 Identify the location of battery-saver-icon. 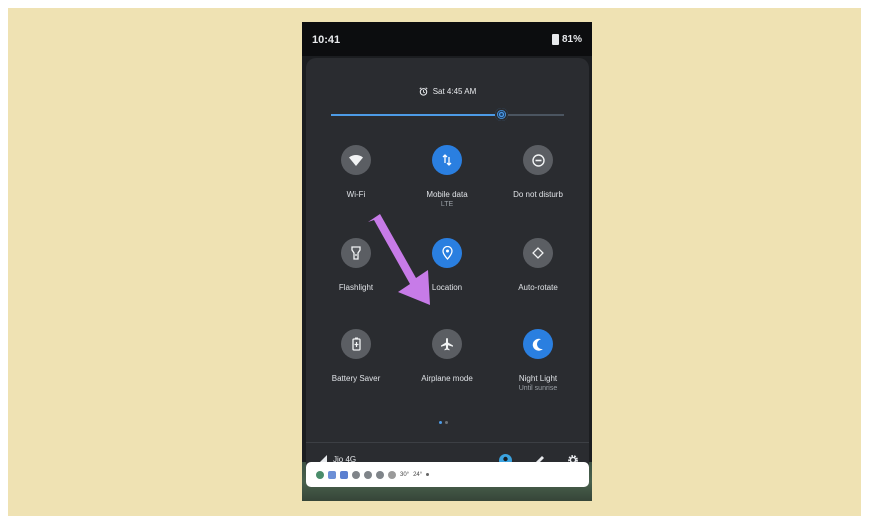
(356, 344).